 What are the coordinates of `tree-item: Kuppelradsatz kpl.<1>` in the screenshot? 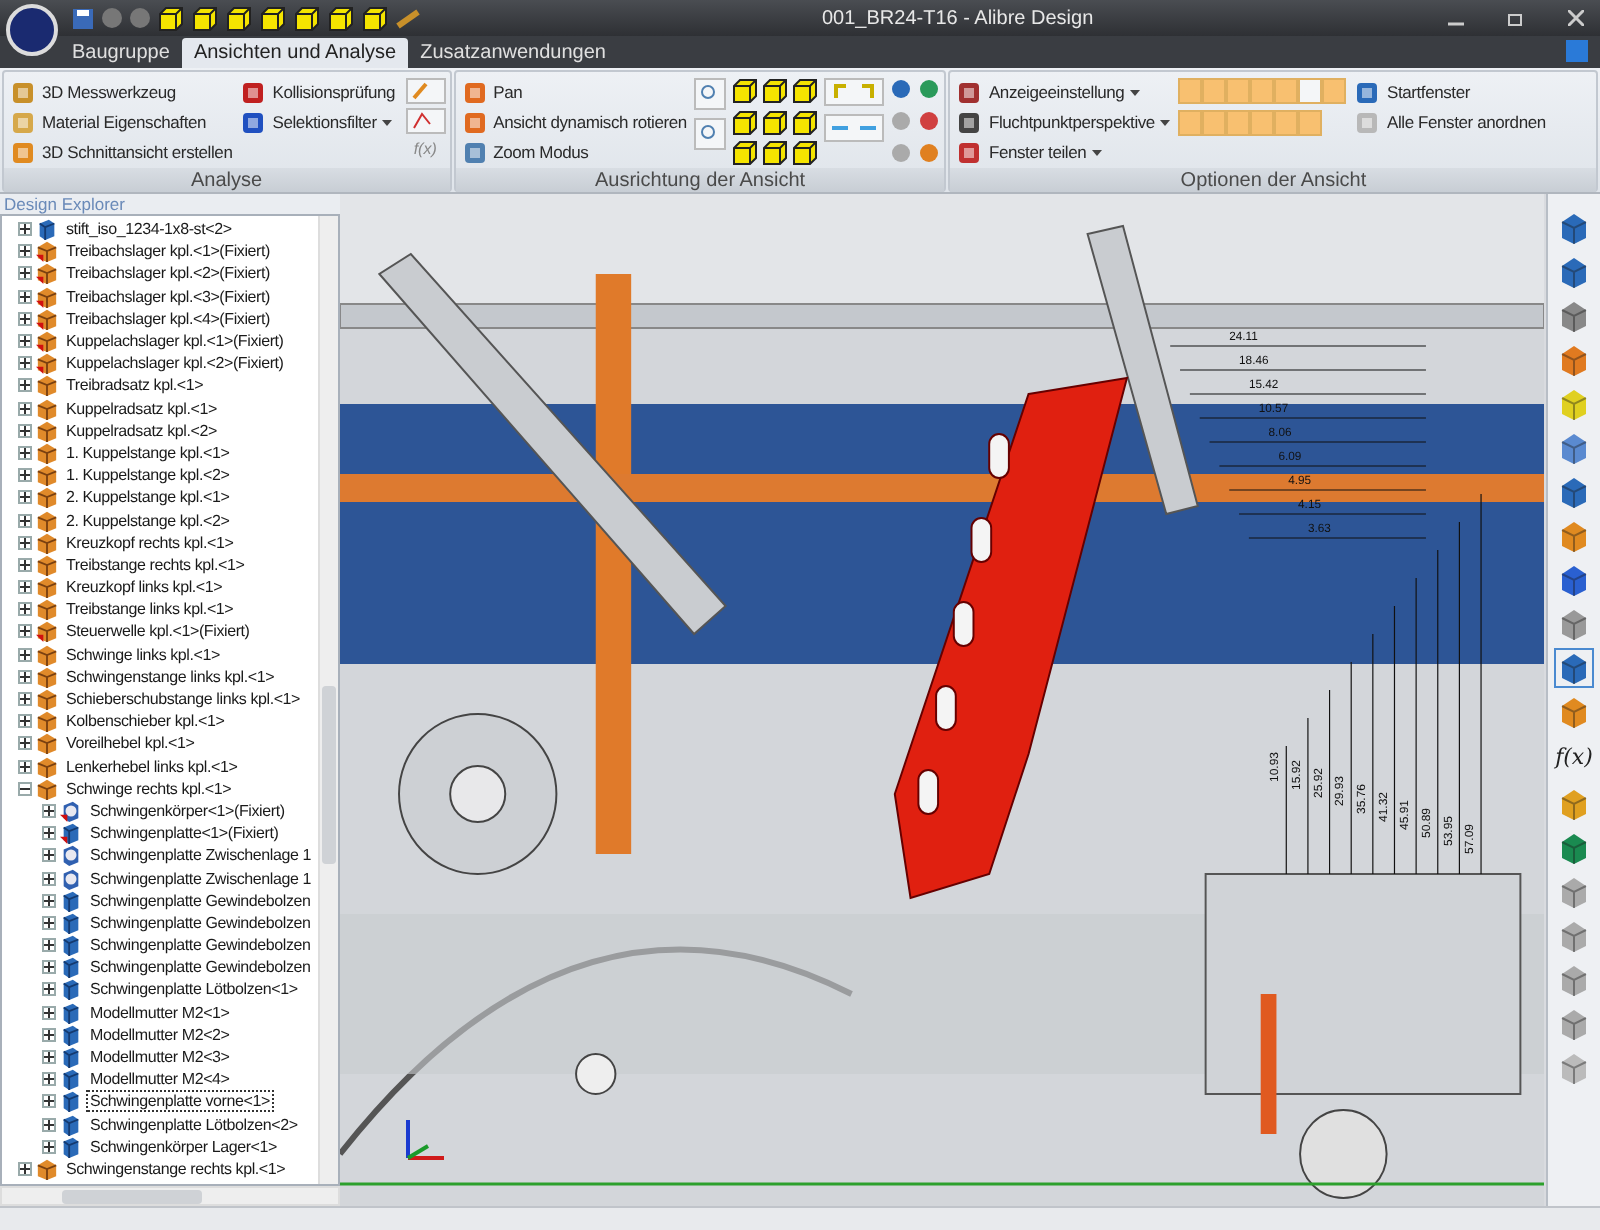 It's located at (141, 408).